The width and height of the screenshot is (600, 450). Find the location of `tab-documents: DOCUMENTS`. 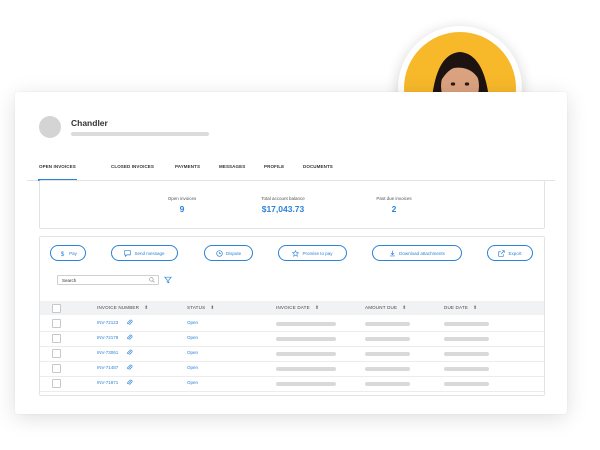

tab-documents: DOCUMENTS is located at coordinates (318, 166).